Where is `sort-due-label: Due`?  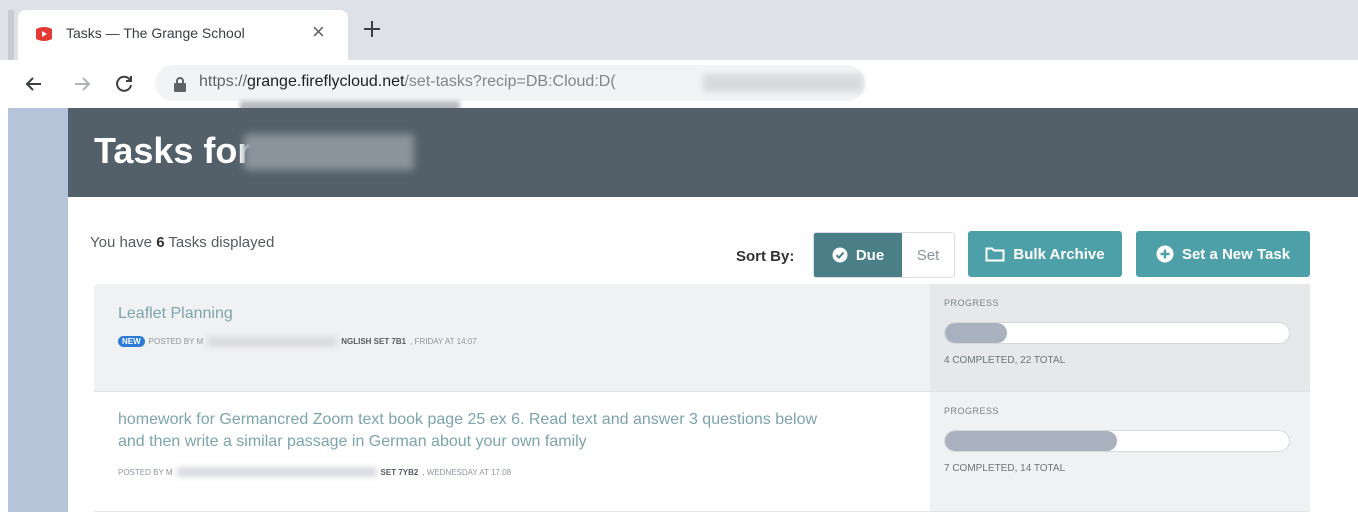 sort-due-label: Due is located at coordinates (870, 255).